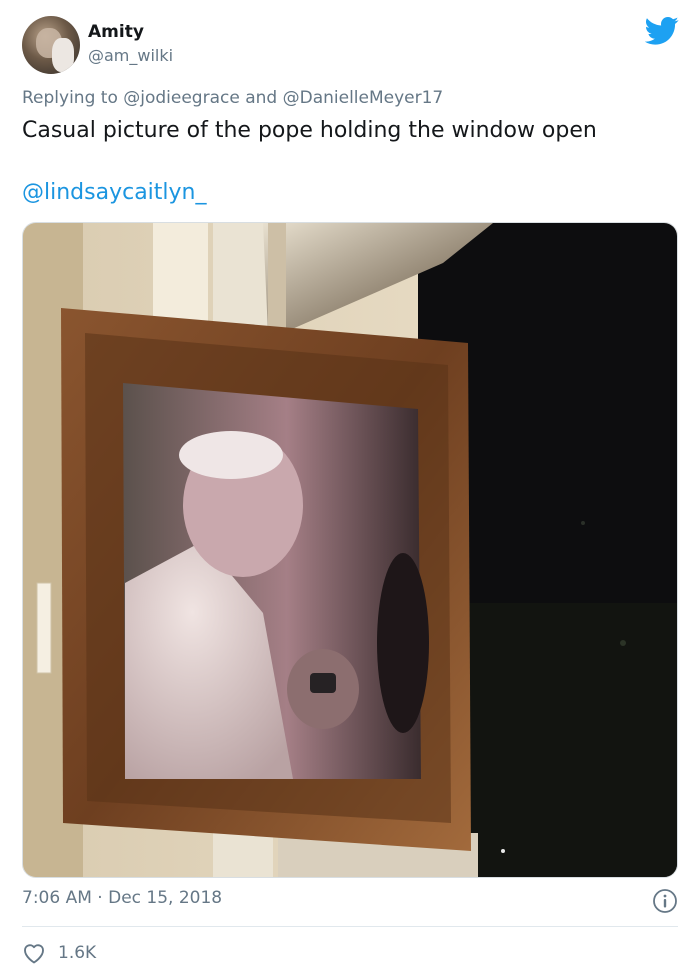  What do you see at coordinates (130, 55) in the screenshot?
I see `user-handle: @am_wilki` at bounding box center [130, 55].